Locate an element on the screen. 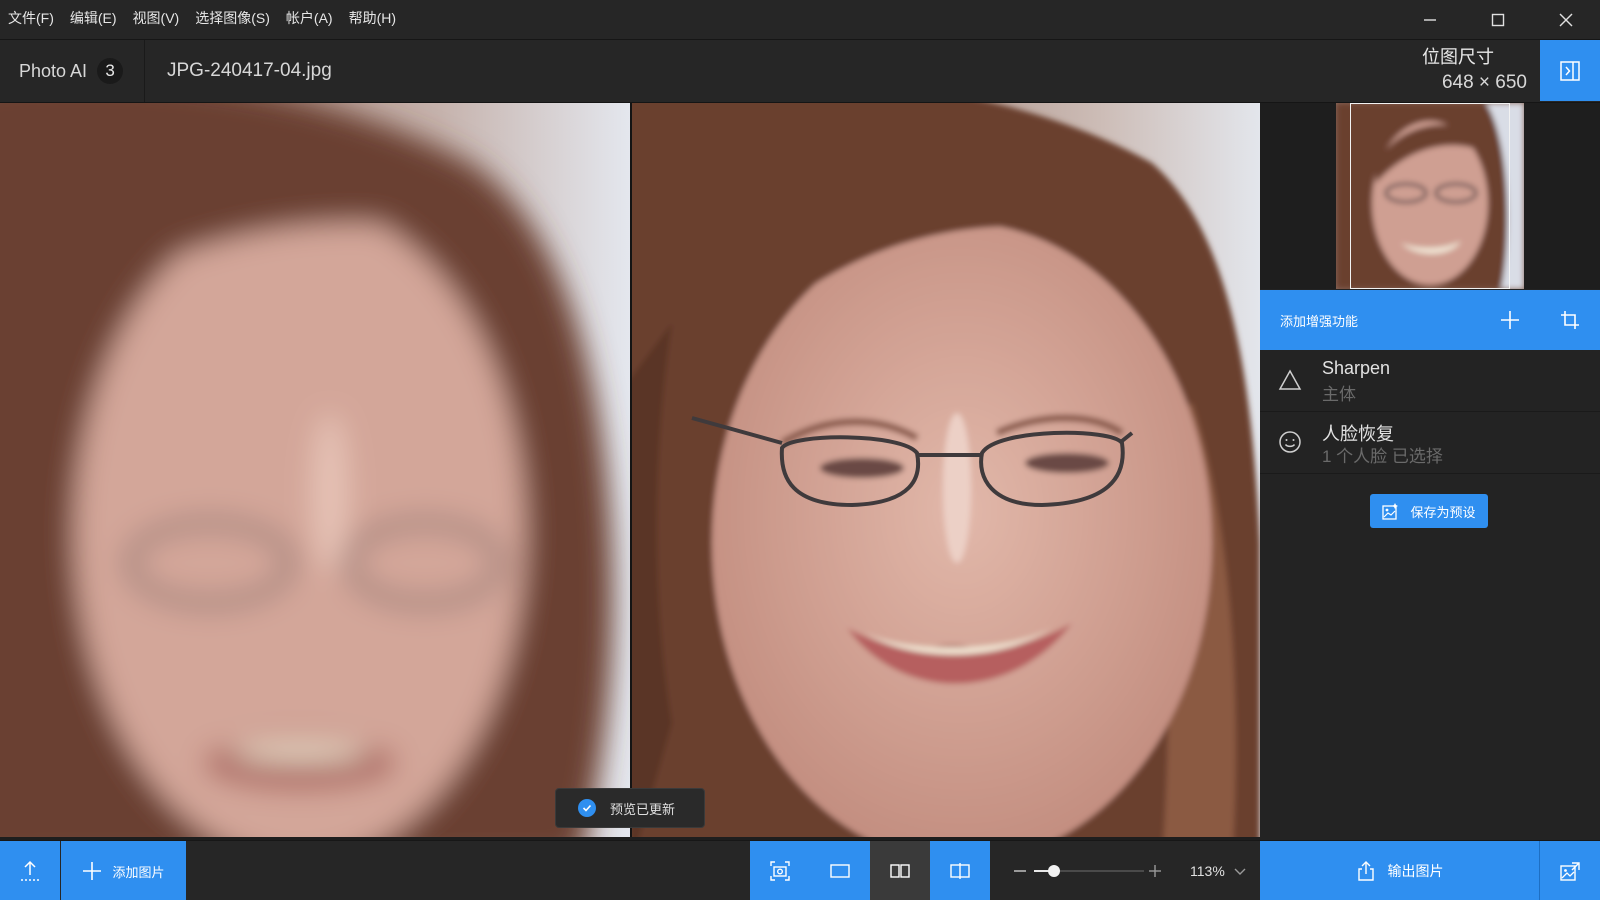 Image resolution: width=1600 pixels, height=900 pixels. toggle-panel-button is located at coordinates (1570, 70).